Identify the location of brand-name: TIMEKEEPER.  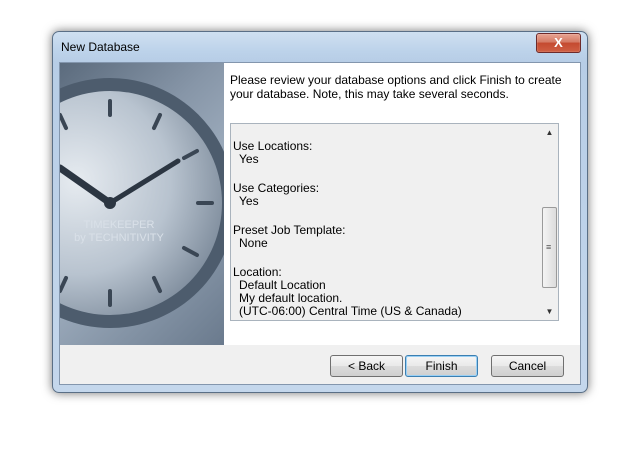
(119, 225).